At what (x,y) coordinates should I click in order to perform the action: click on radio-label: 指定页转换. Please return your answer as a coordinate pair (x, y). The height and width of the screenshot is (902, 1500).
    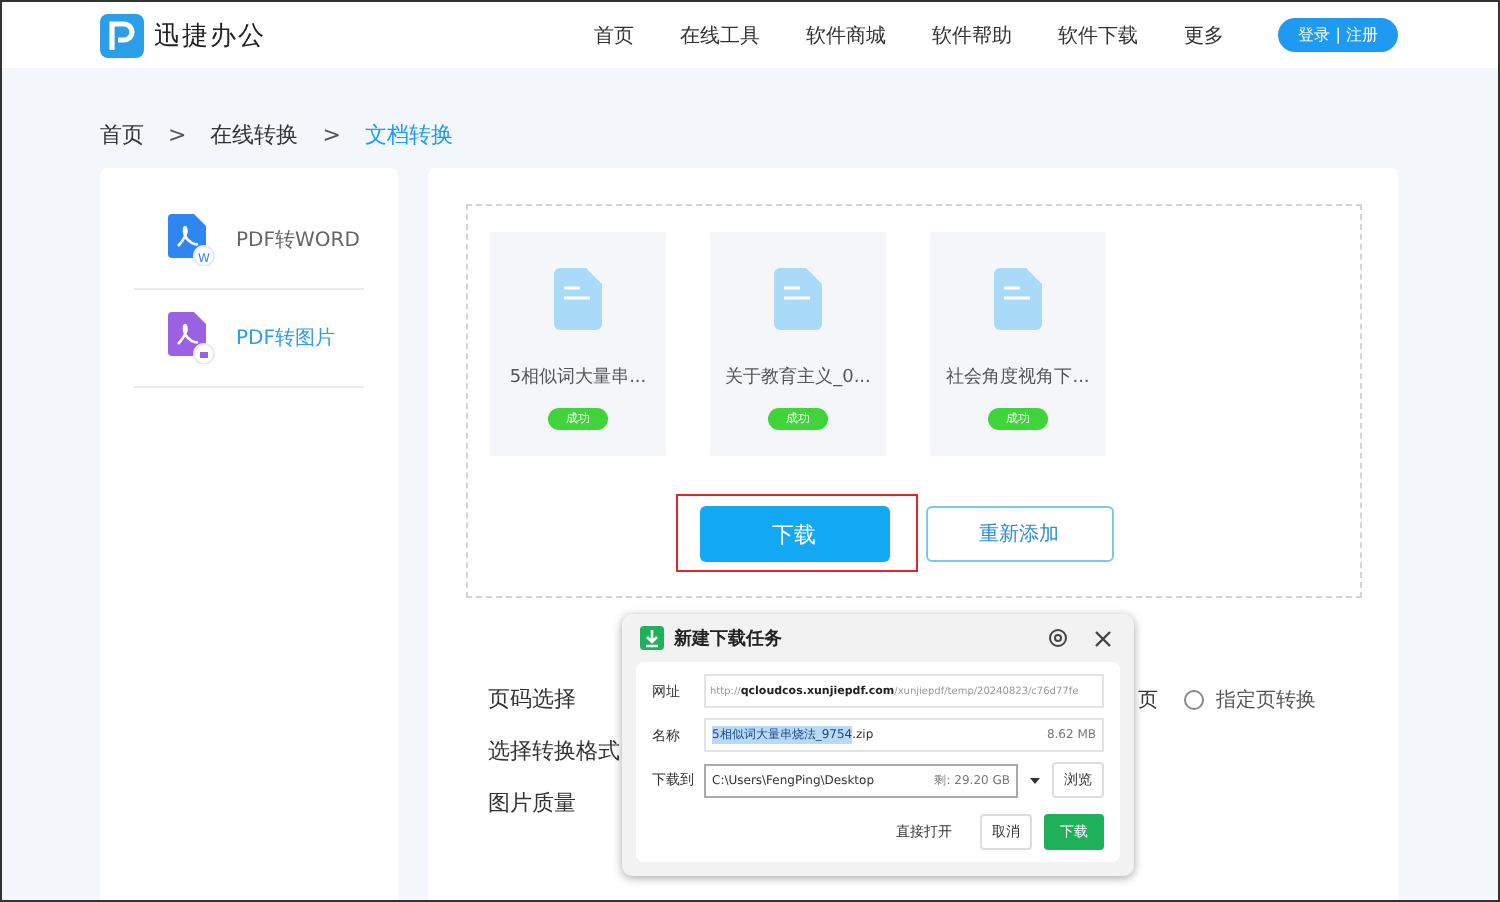
    Looking at the image, I should click on (1266, 700).